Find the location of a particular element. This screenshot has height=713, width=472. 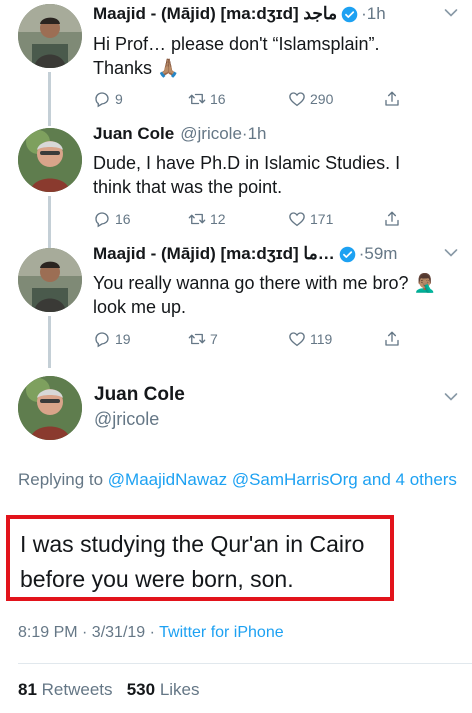

like-button: 290 is located at coordinates (310, 99).